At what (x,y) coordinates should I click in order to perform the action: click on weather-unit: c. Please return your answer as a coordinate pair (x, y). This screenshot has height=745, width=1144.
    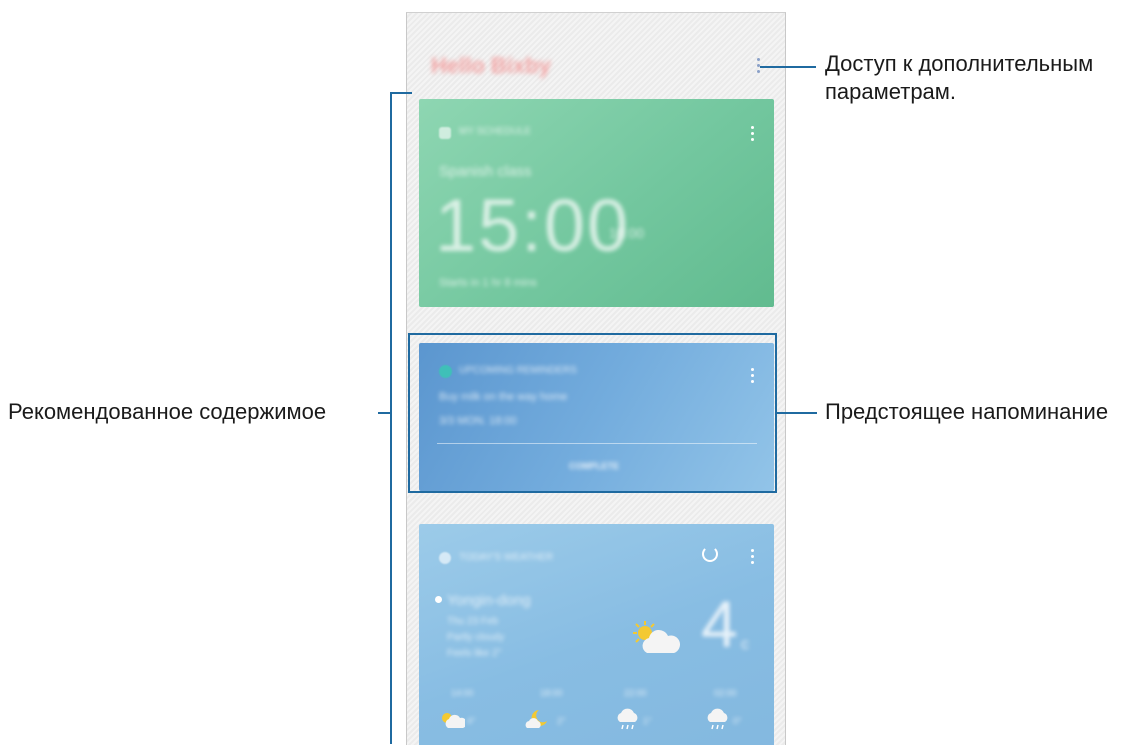
    Looking at the image, I should click on (745, 644).